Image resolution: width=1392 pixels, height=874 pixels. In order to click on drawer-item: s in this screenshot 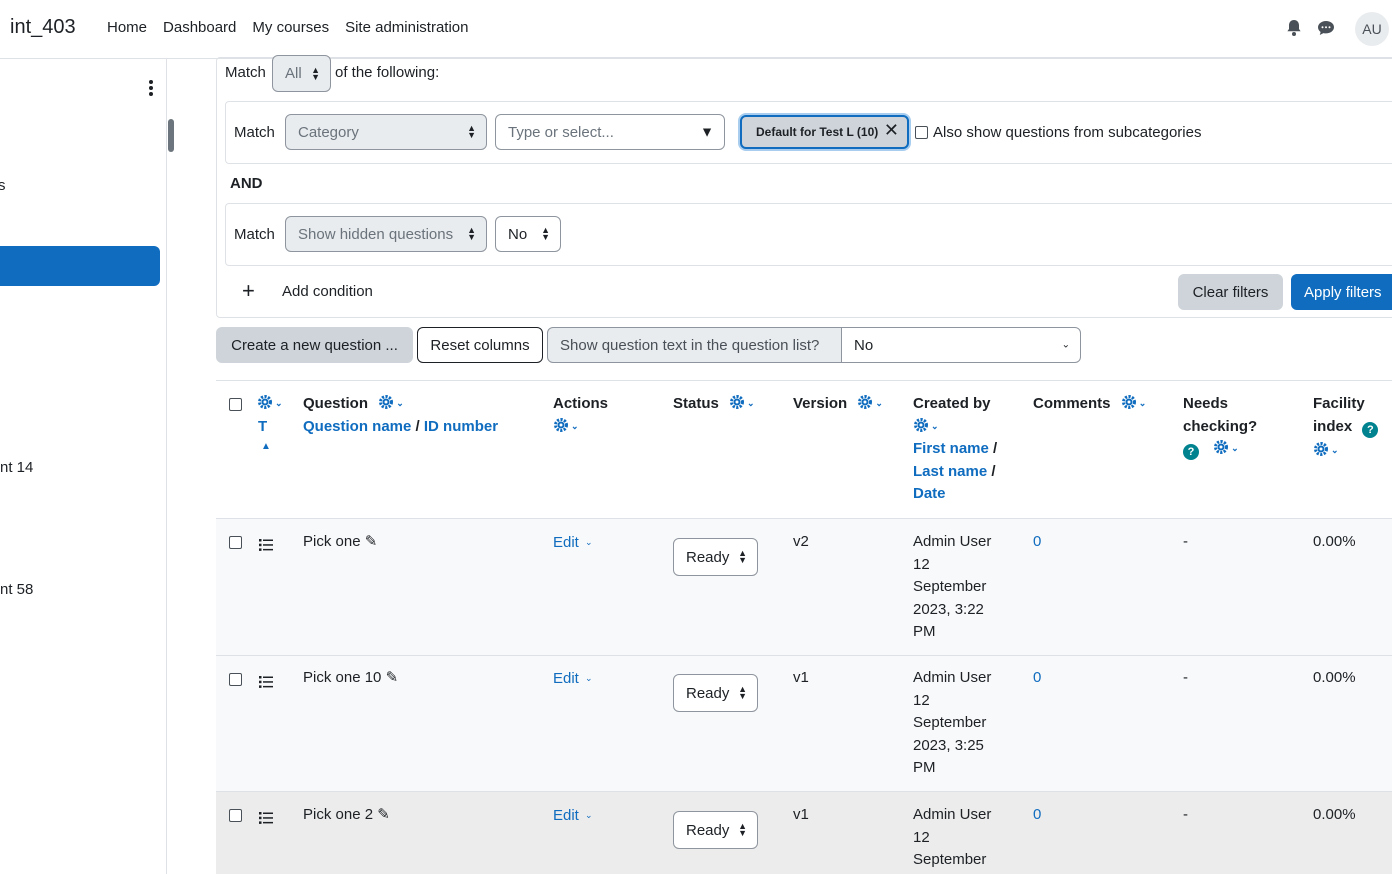, I will do `click(3, 185)`.